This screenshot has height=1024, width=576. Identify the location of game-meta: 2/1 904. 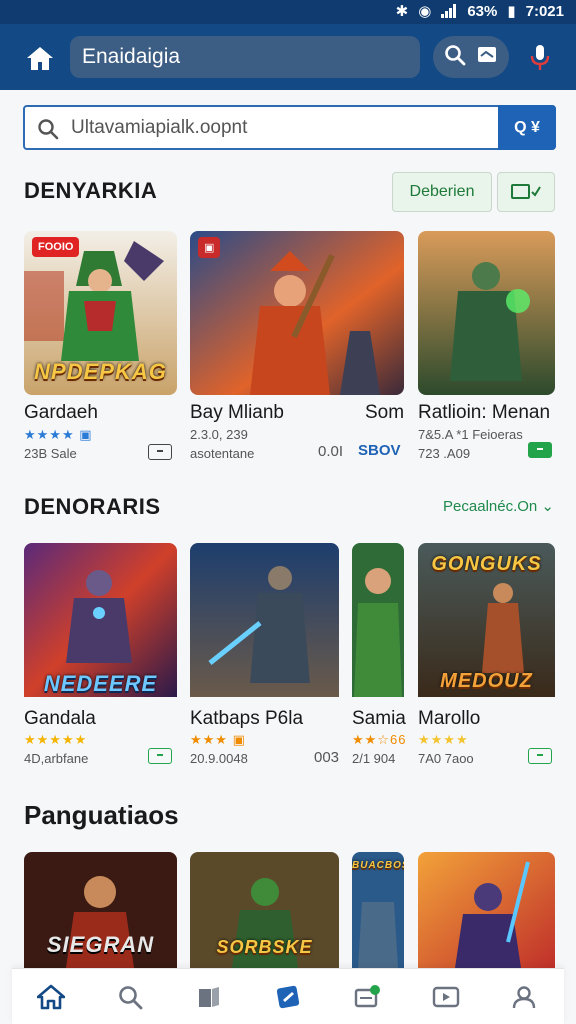
(374, 758).